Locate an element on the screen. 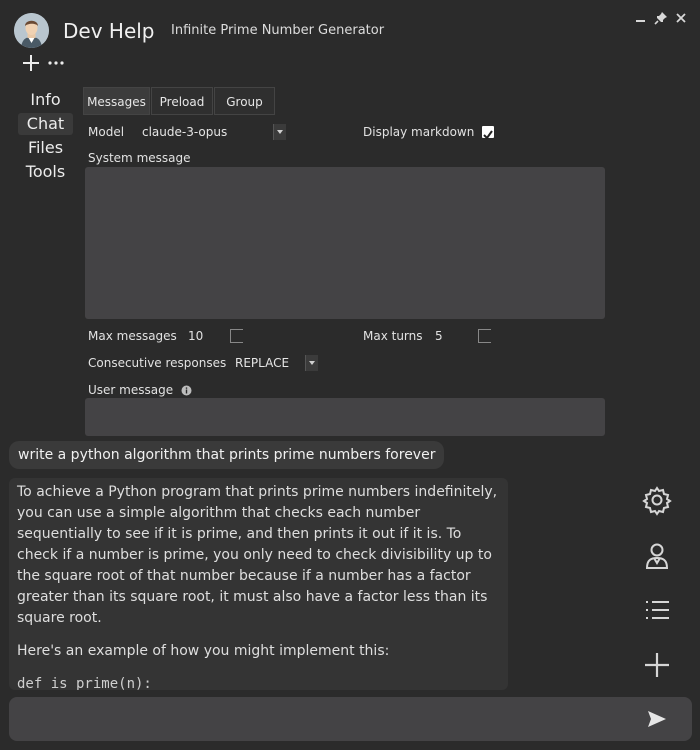 This screenshot has height=750, width=700. plus-icon is located at coordinates (657, 665).